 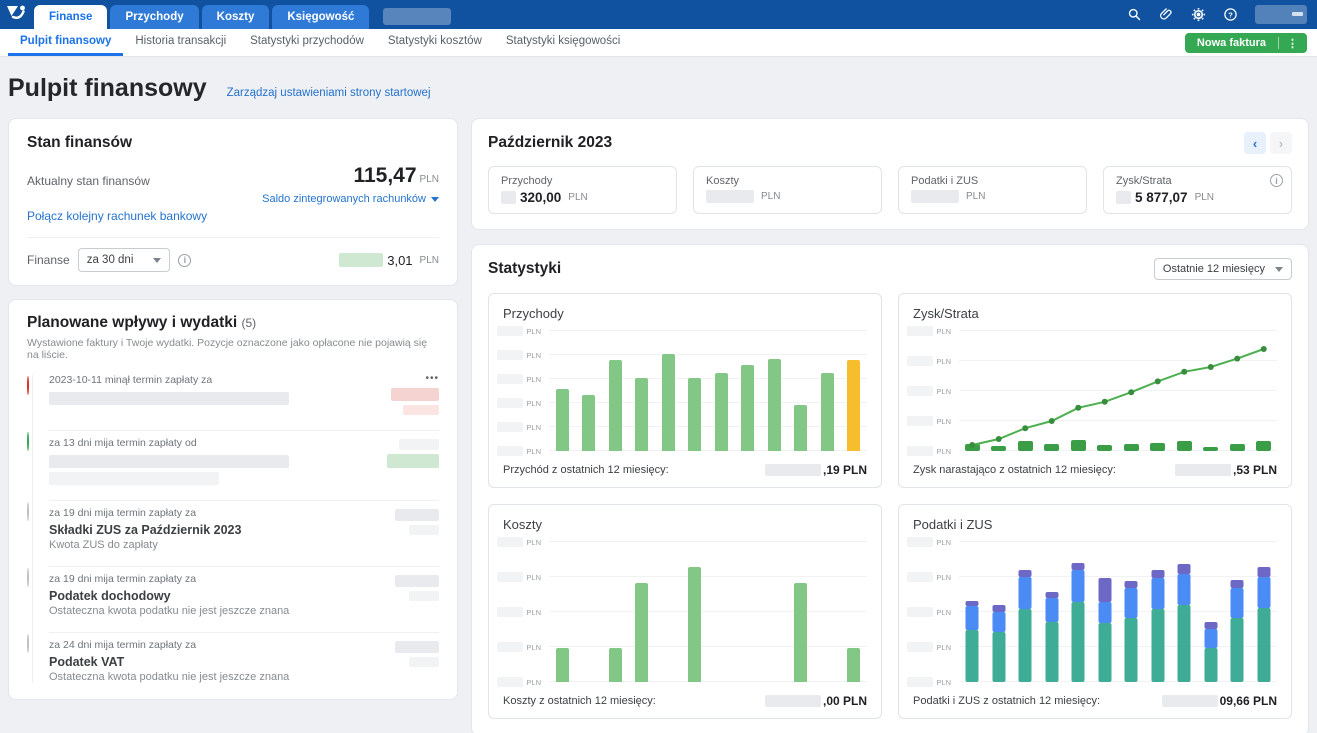 I want to click on planned-item-amount: •••, so click(x=403, y=394).